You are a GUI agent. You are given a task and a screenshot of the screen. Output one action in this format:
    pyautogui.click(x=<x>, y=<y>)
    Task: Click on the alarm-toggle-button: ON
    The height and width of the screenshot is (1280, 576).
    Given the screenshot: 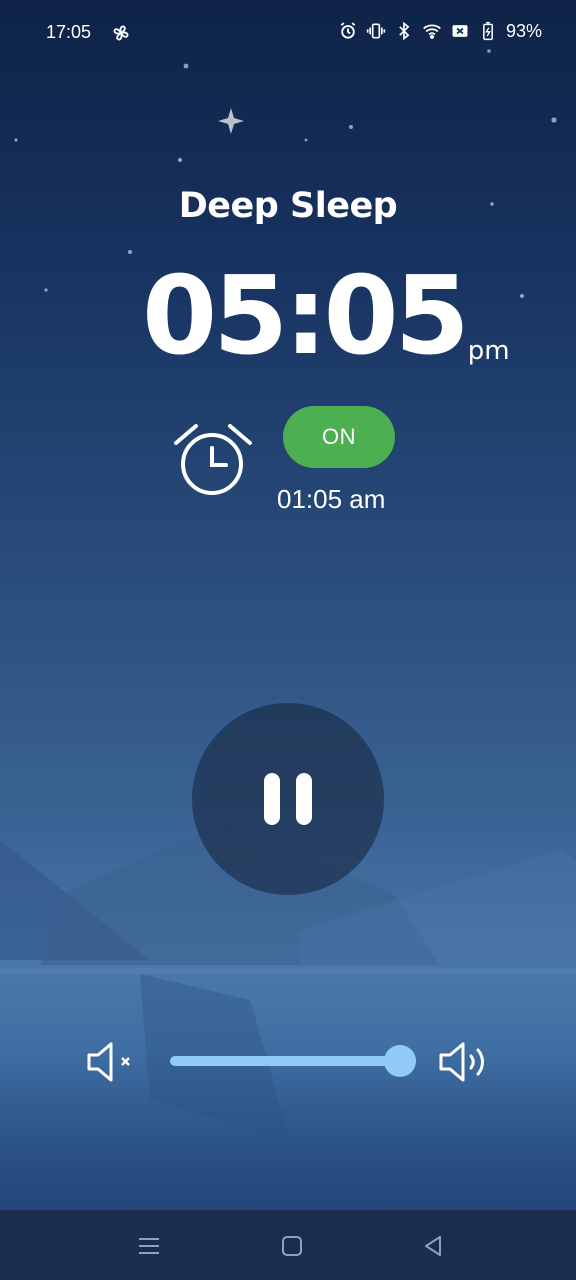 What is the action you would take?
    pyautogui.click(x=339, y=437)
    